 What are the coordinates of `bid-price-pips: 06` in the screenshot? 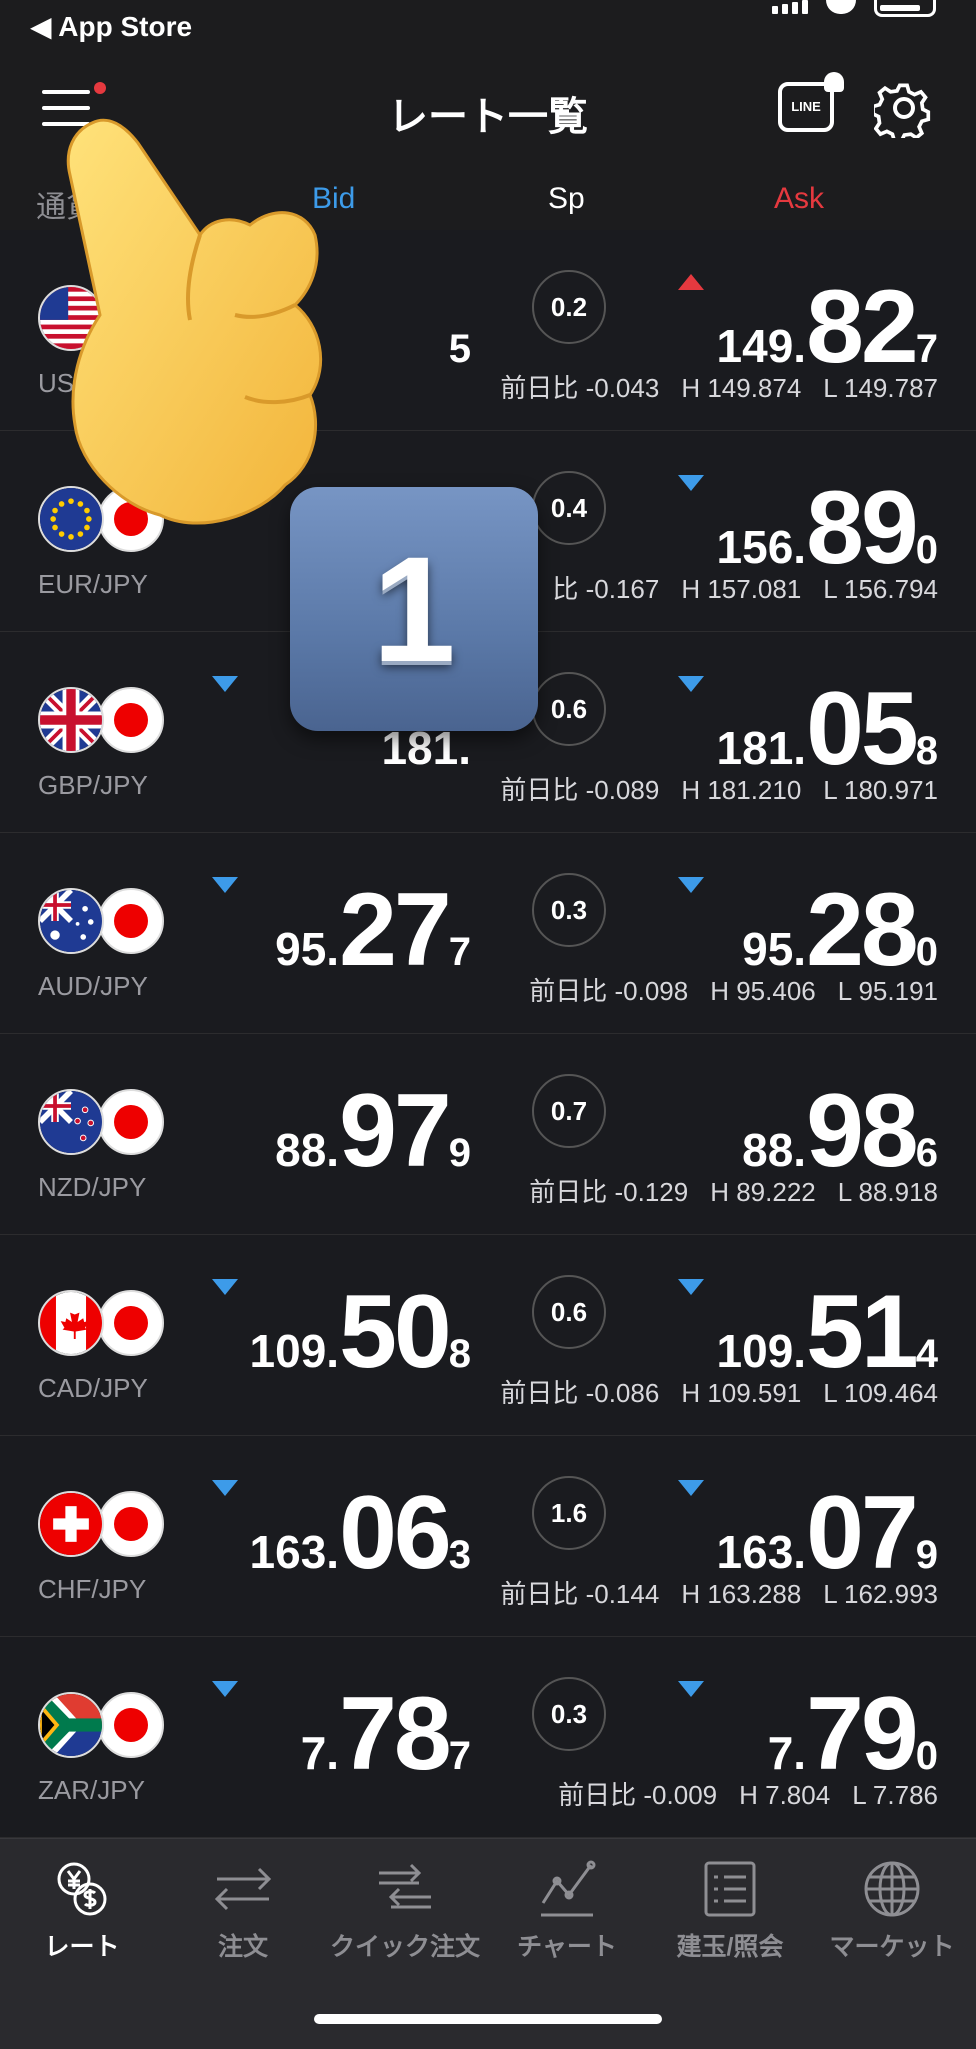 It's located at (395, 1533).